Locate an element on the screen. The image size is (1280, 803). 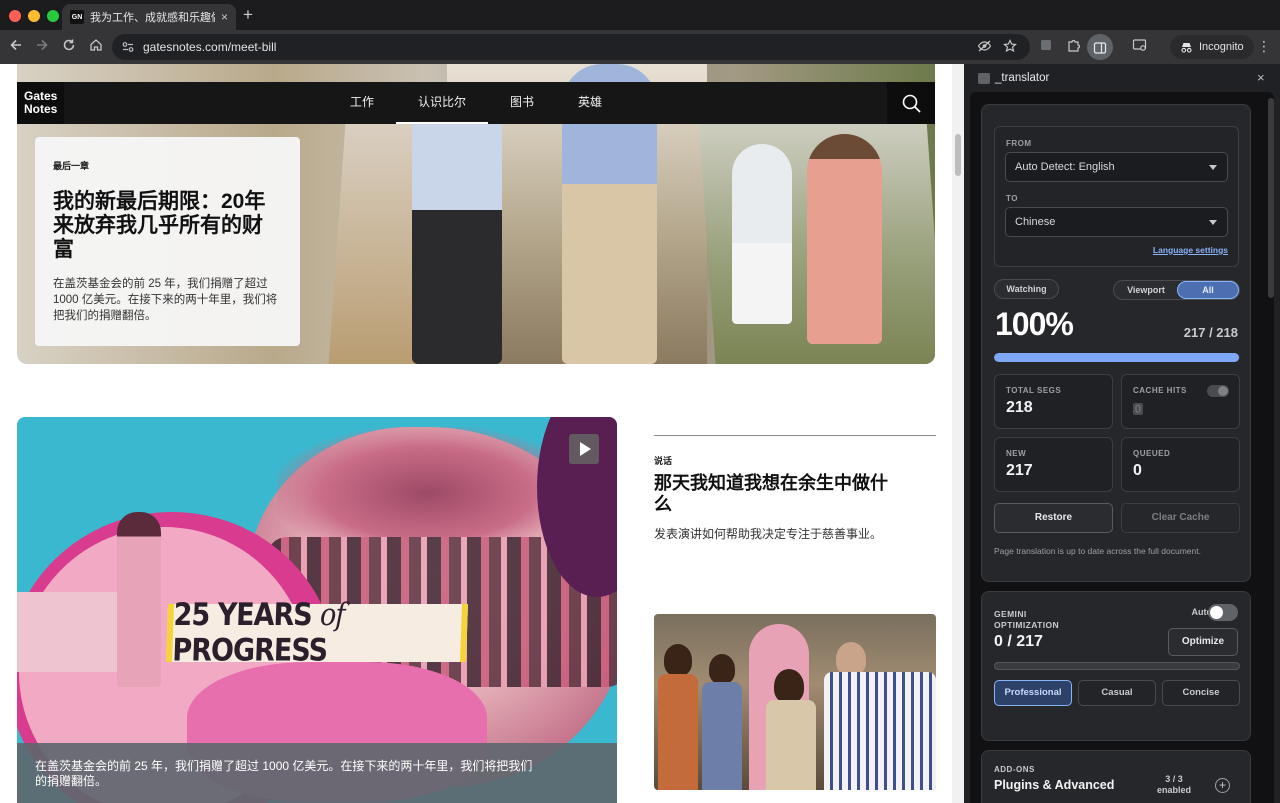
side-story: 说话 那天我知道我想在余生中做什么 发表演讲如何帮助我决定专注于慈善事业。 is located at coordinates (795, 488).